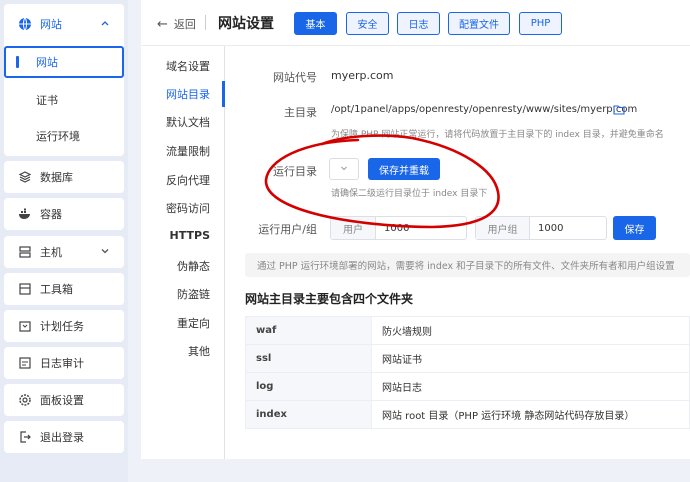 The height and width of the screenshot is (482, 690). What do you see at coordinates (56, 177) in the screenshot?
I see `sidebar-item-label: 数据库` at bounding box center [56, 177].